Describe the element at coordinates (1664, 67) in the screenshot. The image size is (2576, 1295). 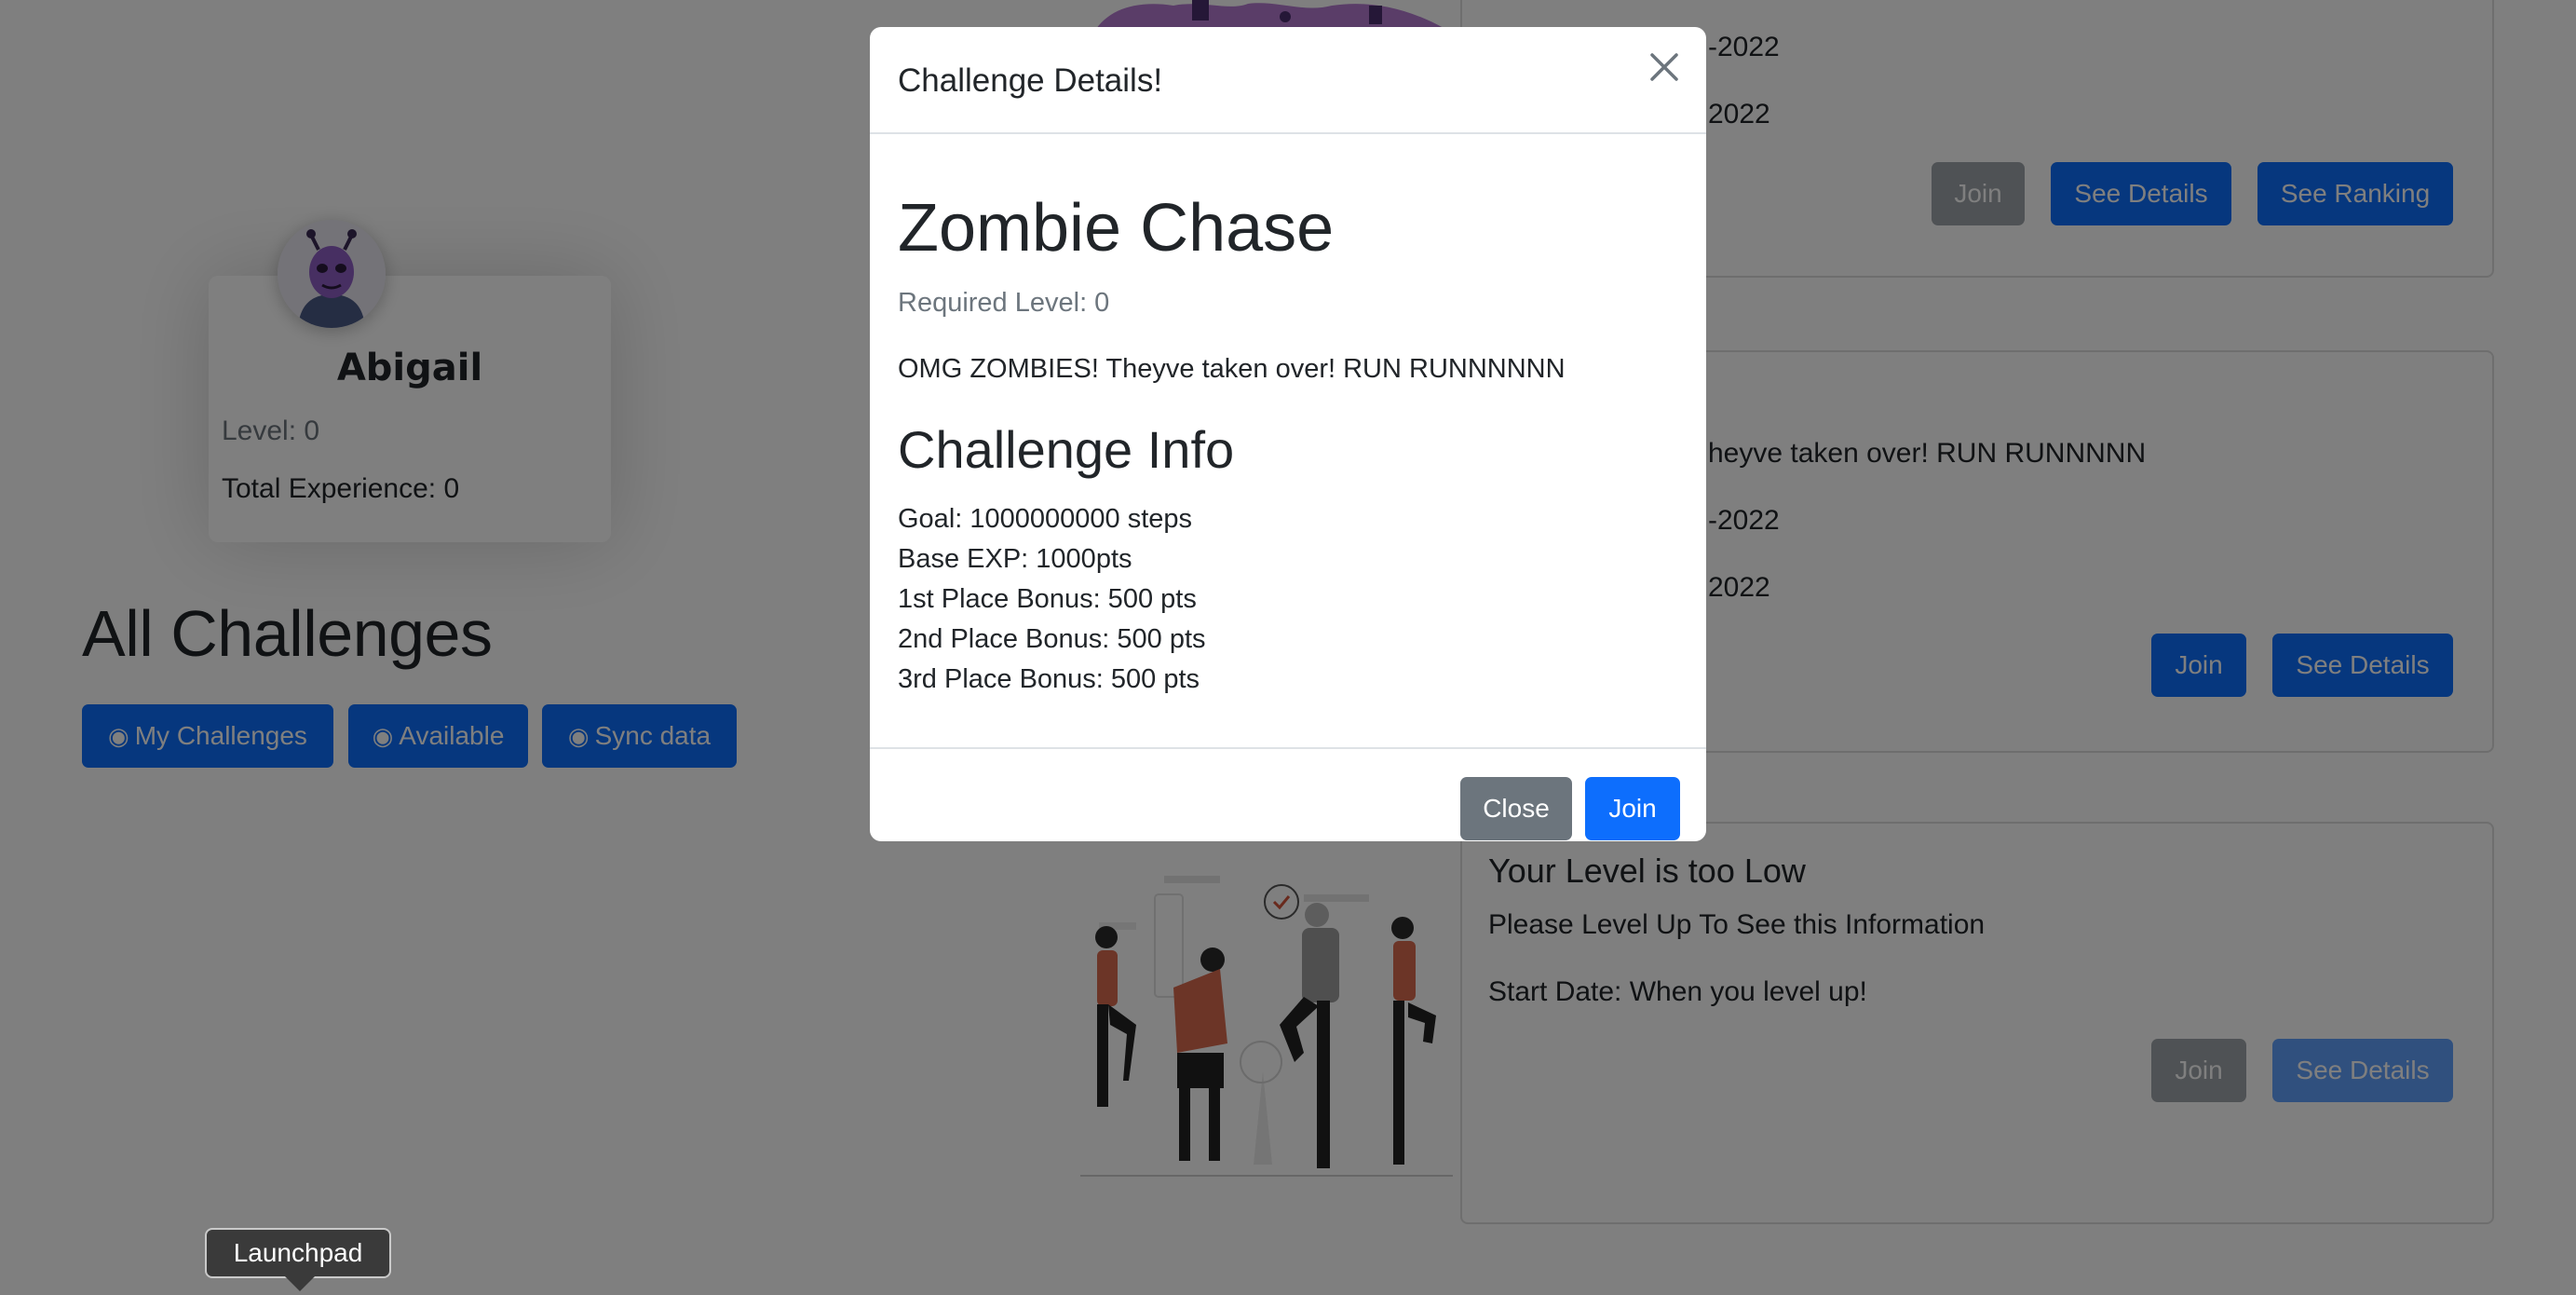
I see `close-icon` at that location.